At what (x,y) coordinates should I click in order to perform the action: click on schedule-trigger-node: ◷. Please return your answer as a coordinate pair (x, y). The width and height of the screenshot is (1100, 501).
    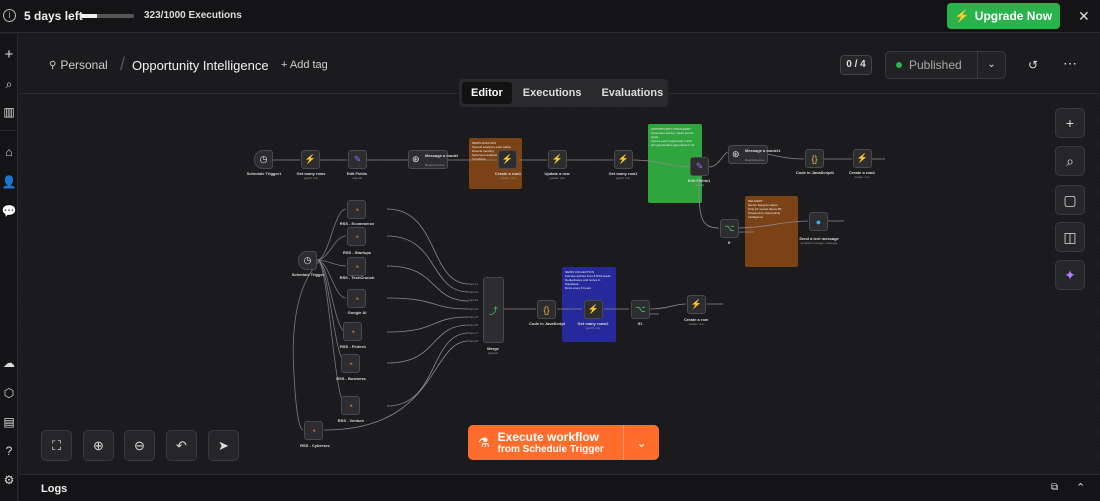
    Looking at the image, I should click on (307, 260).